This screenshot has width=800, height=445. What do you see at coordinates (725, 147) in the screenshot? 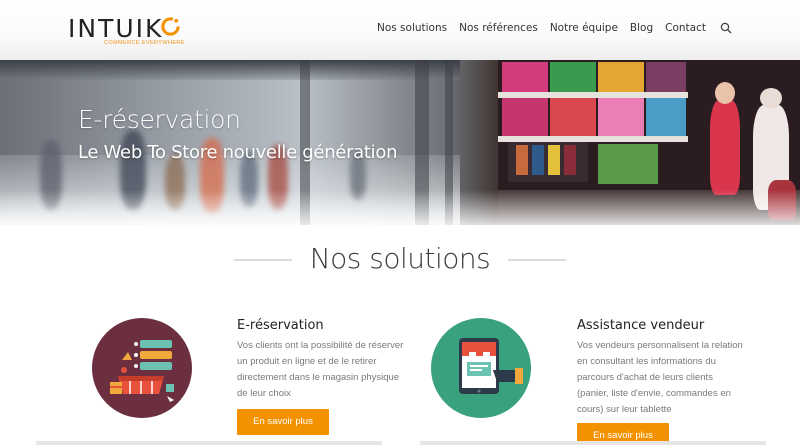
I see `hero-mannequin` at bounding box center [725, 147].